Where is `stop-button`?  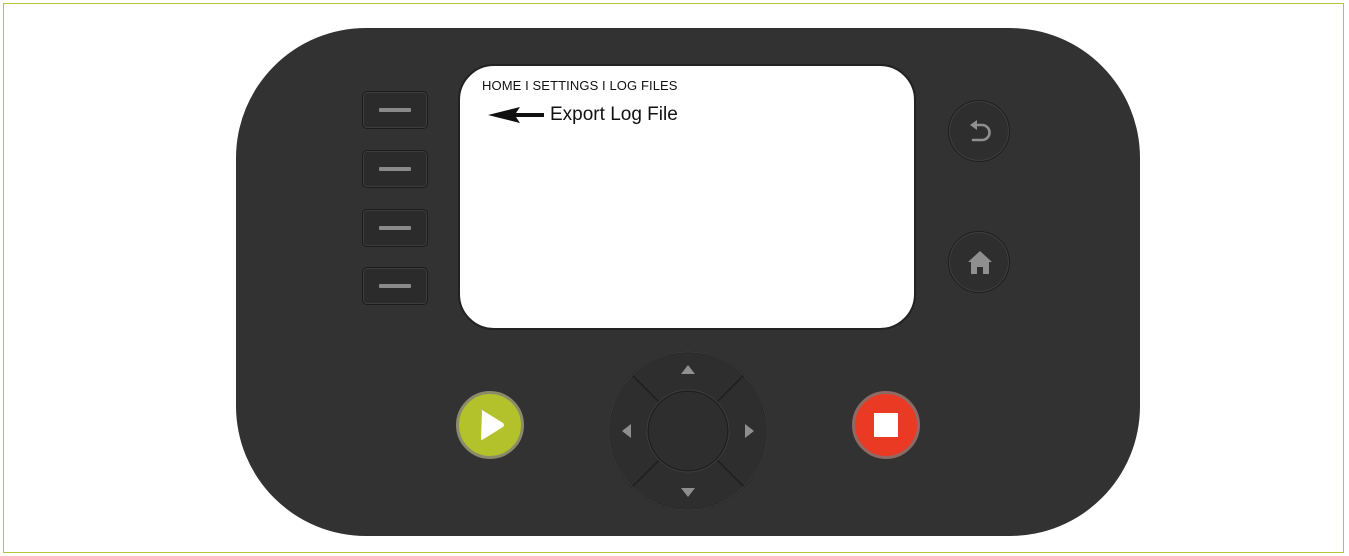
stop-button is located at coordinates (886, 425).